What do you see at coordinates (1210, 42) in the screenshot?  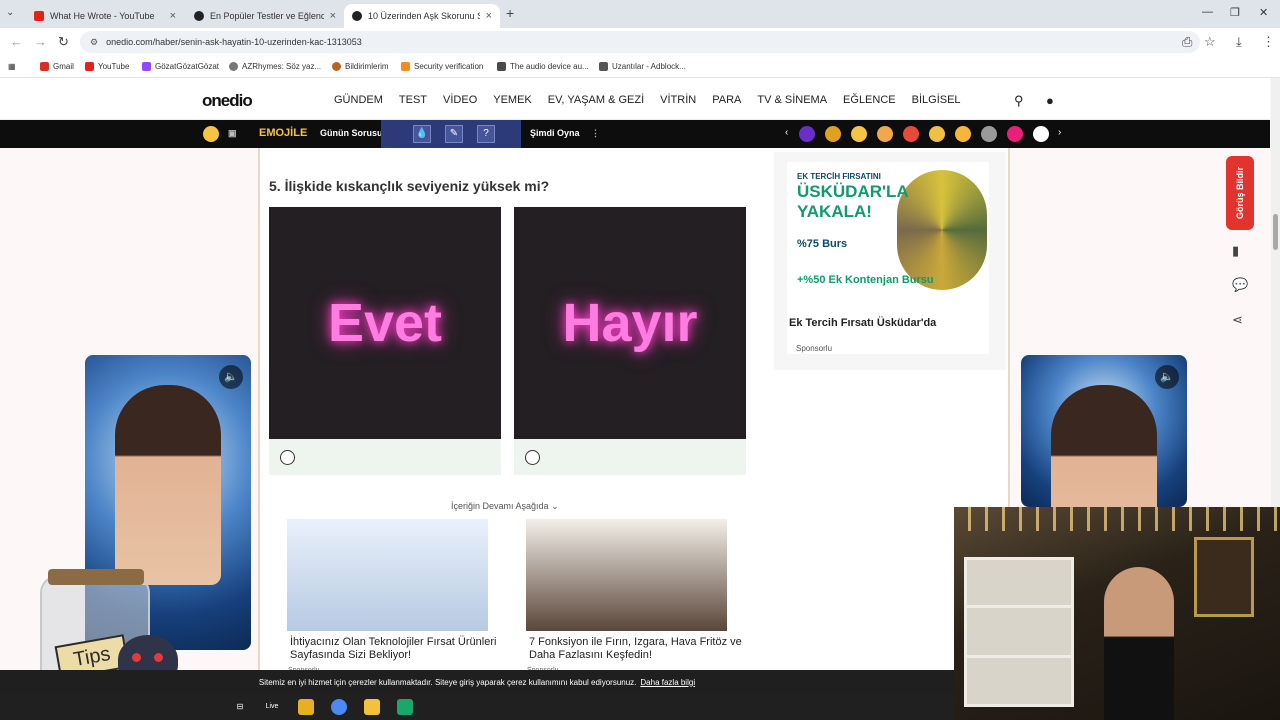 I see `bookmark-star-icon: ☆` at bounding box center [1210, 42].